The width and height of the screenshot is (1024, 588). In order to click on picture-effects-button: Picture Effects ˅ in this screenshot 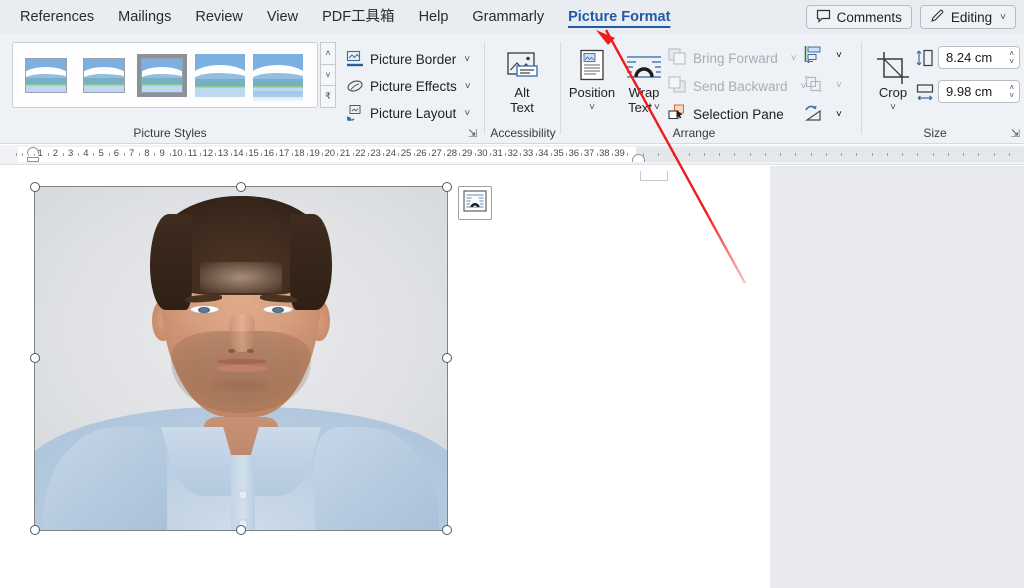, I will do `click(408, 86)`.